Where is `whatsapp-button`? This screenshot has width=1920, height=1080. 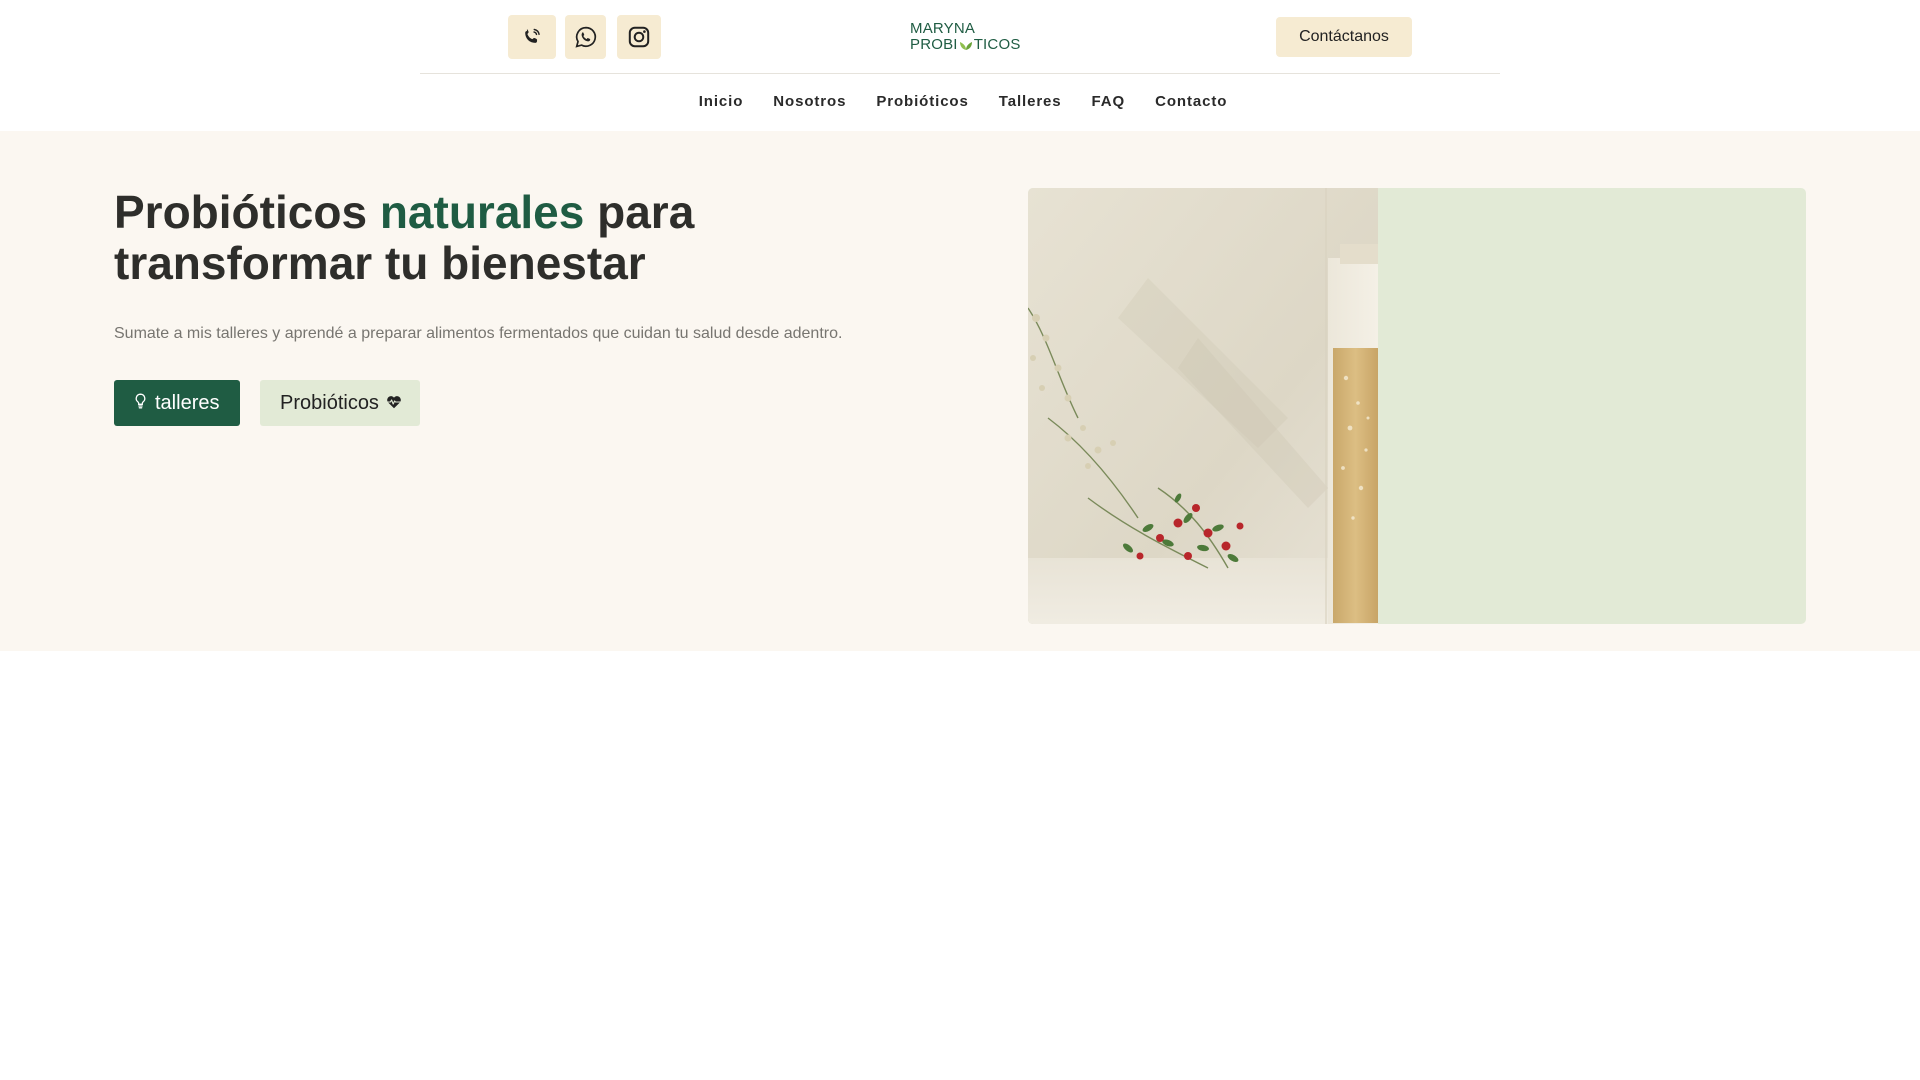 whatsapp-button is located at coordinates (585, 37).